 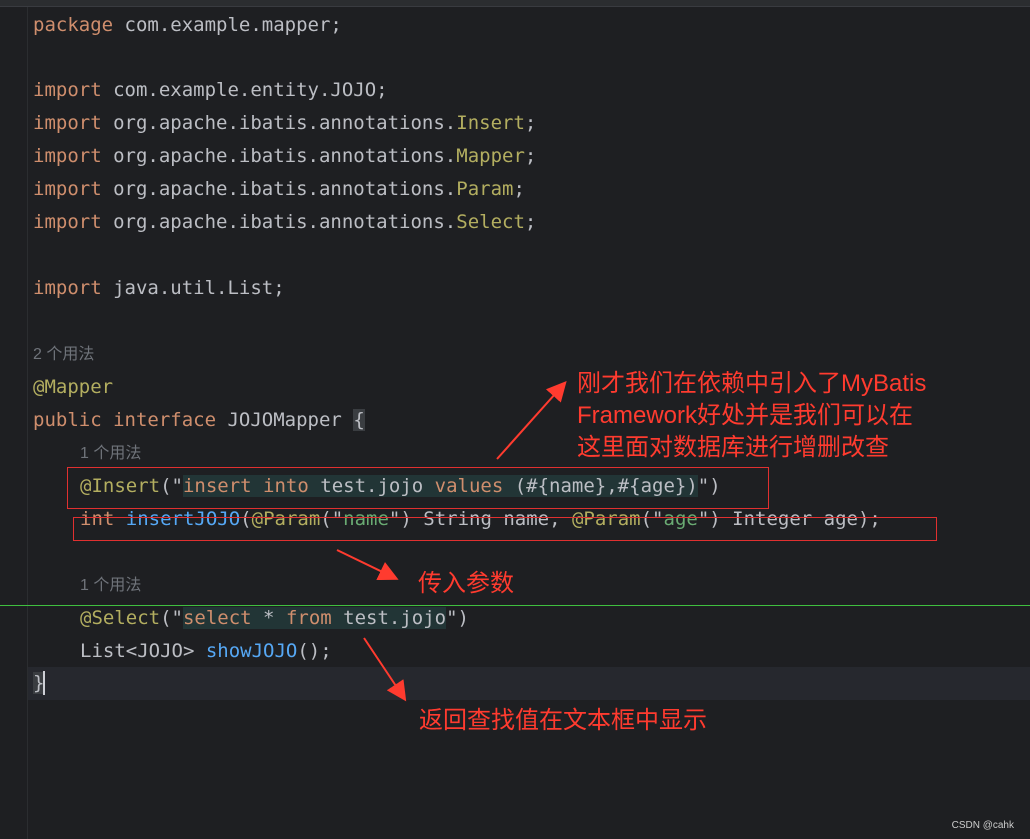 What do you see at coordinates (367, 565) in the screenshot?
I see `arrow-to-note2` at bounding box center [367, 565].